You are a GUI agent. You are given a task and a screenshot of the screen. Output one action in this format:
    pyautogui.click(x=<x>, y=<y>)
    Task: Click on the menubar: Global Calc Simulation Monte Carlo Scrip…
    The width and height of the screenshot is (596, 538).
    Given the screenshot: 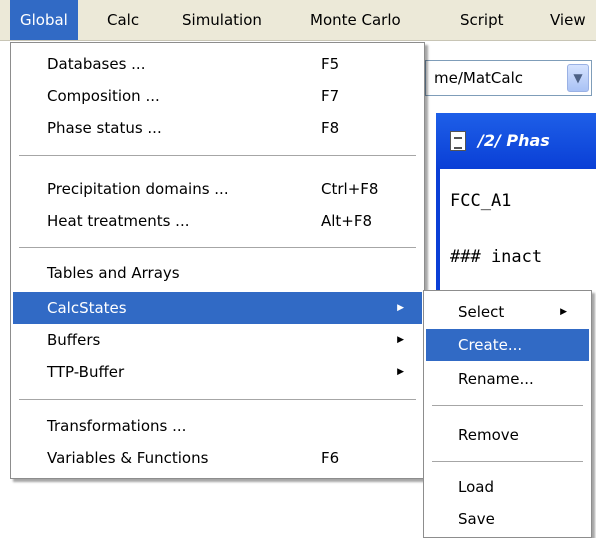 What is the action you would take?
    pyautogui.click(x=298, y=20)
    